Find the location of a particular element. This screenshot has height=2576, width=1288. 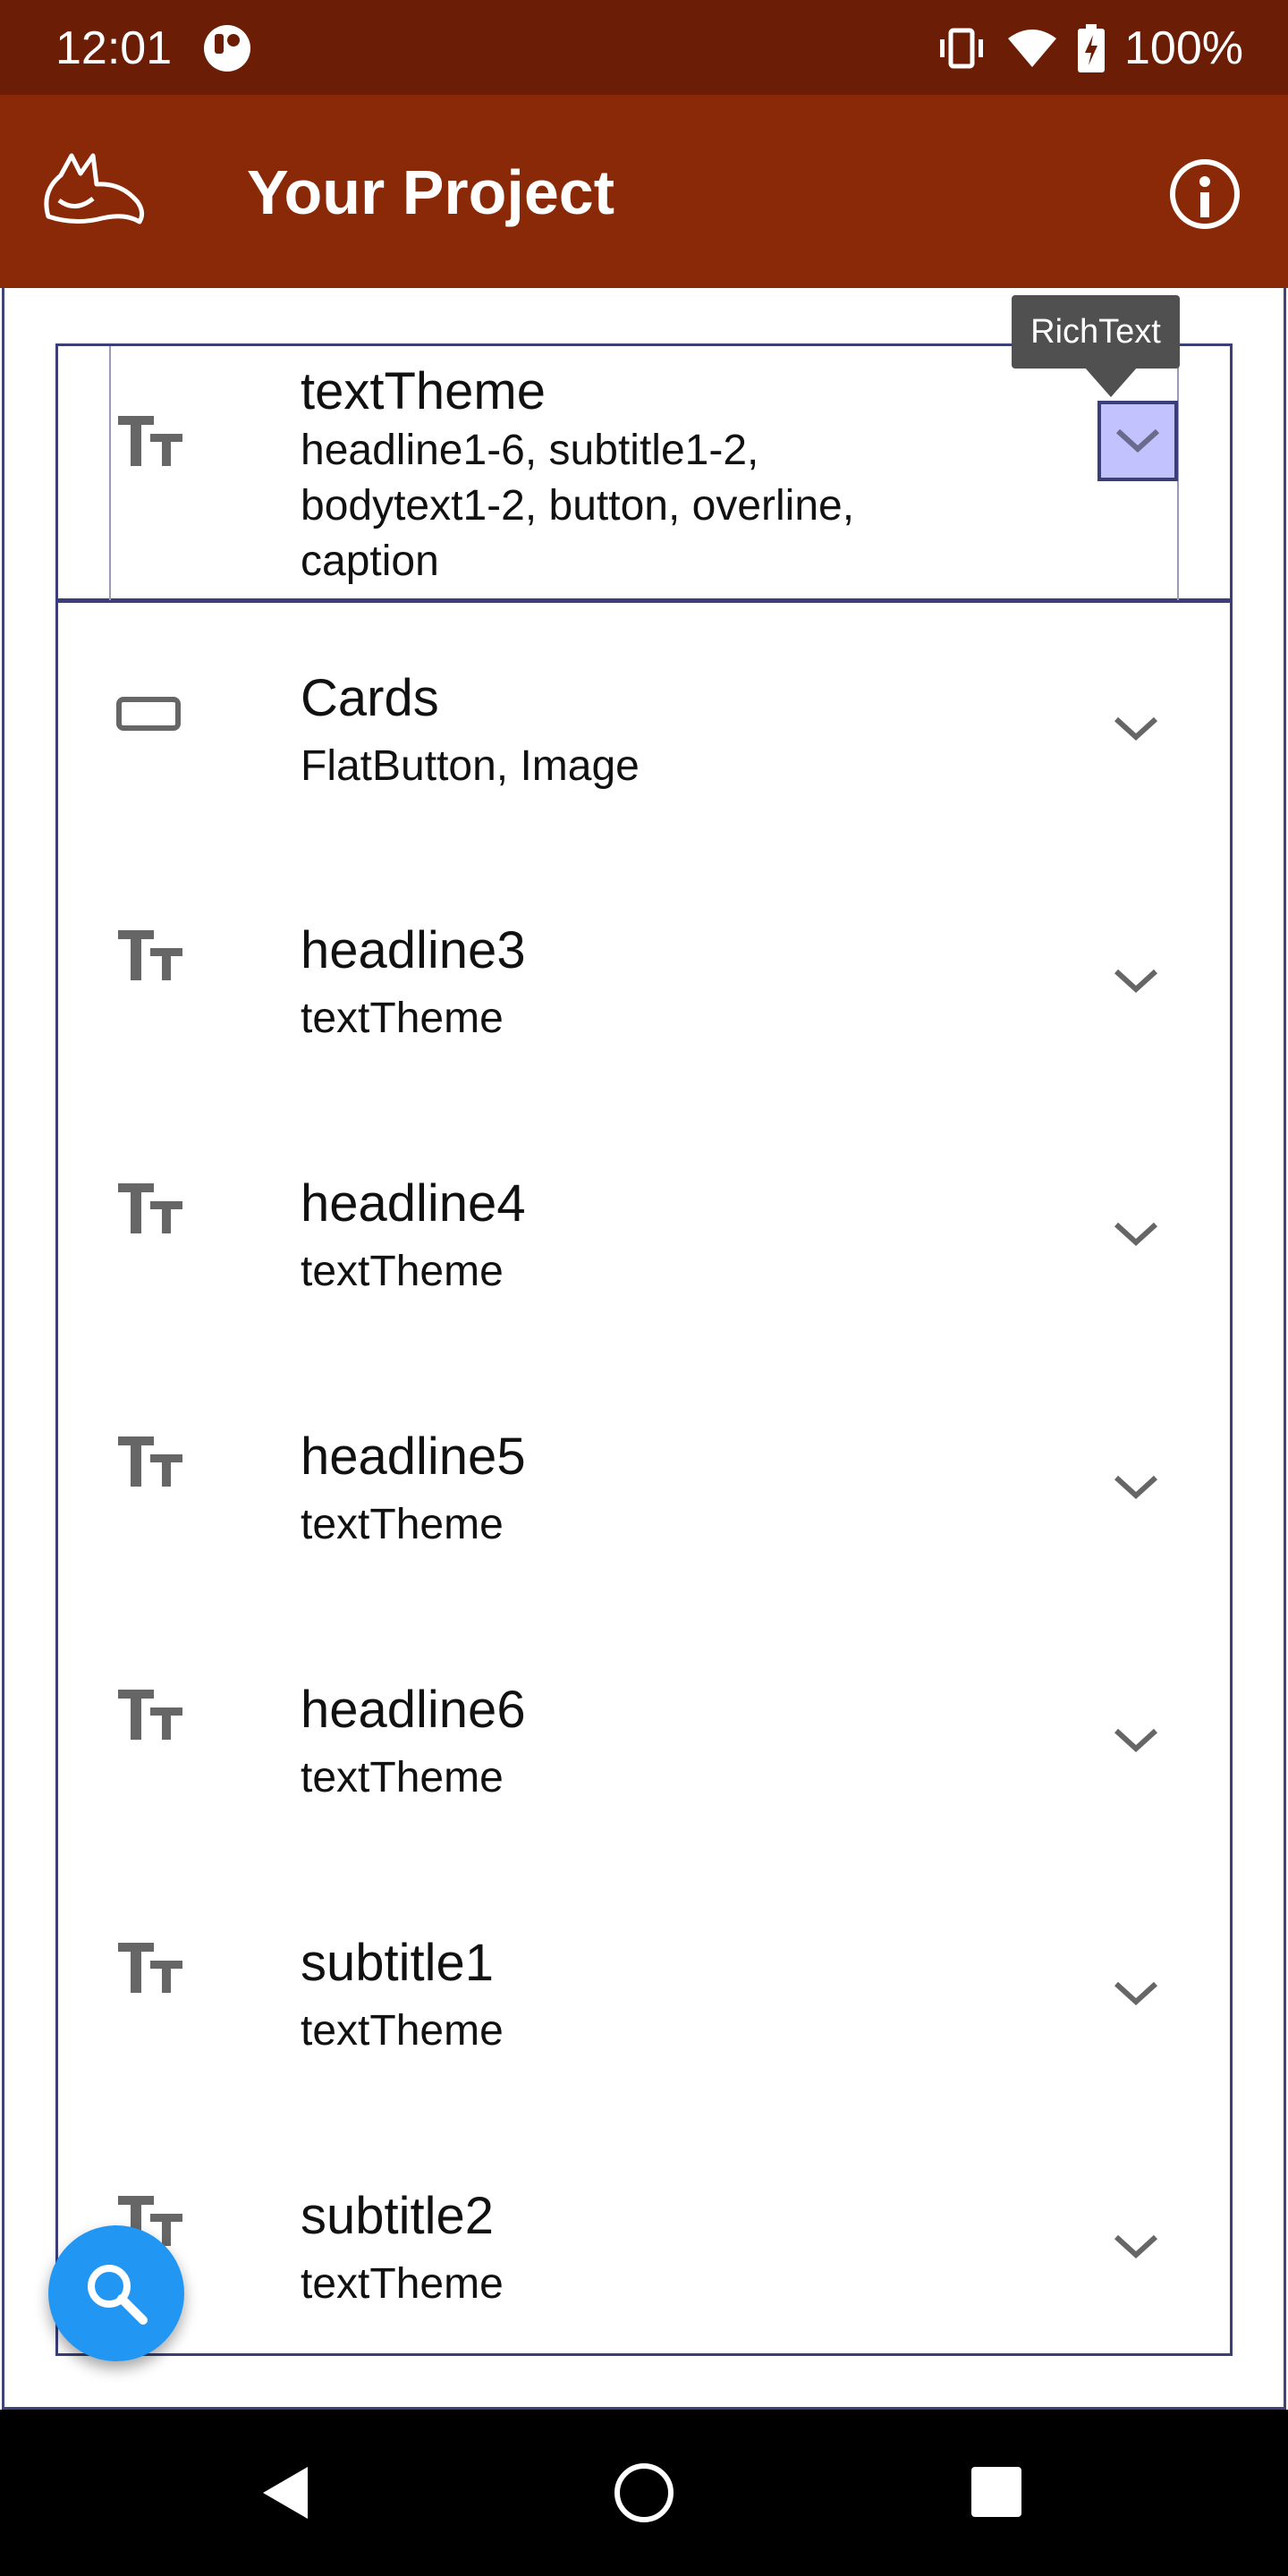

battery-charging-icon is located at coordinates (1091, 48).